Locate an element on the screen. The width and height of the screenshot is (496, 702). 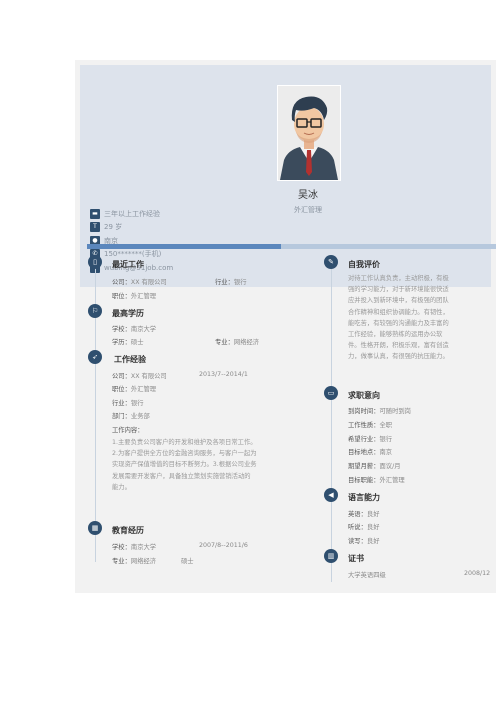
avatar-illustration is located at coordinates (309, 133).